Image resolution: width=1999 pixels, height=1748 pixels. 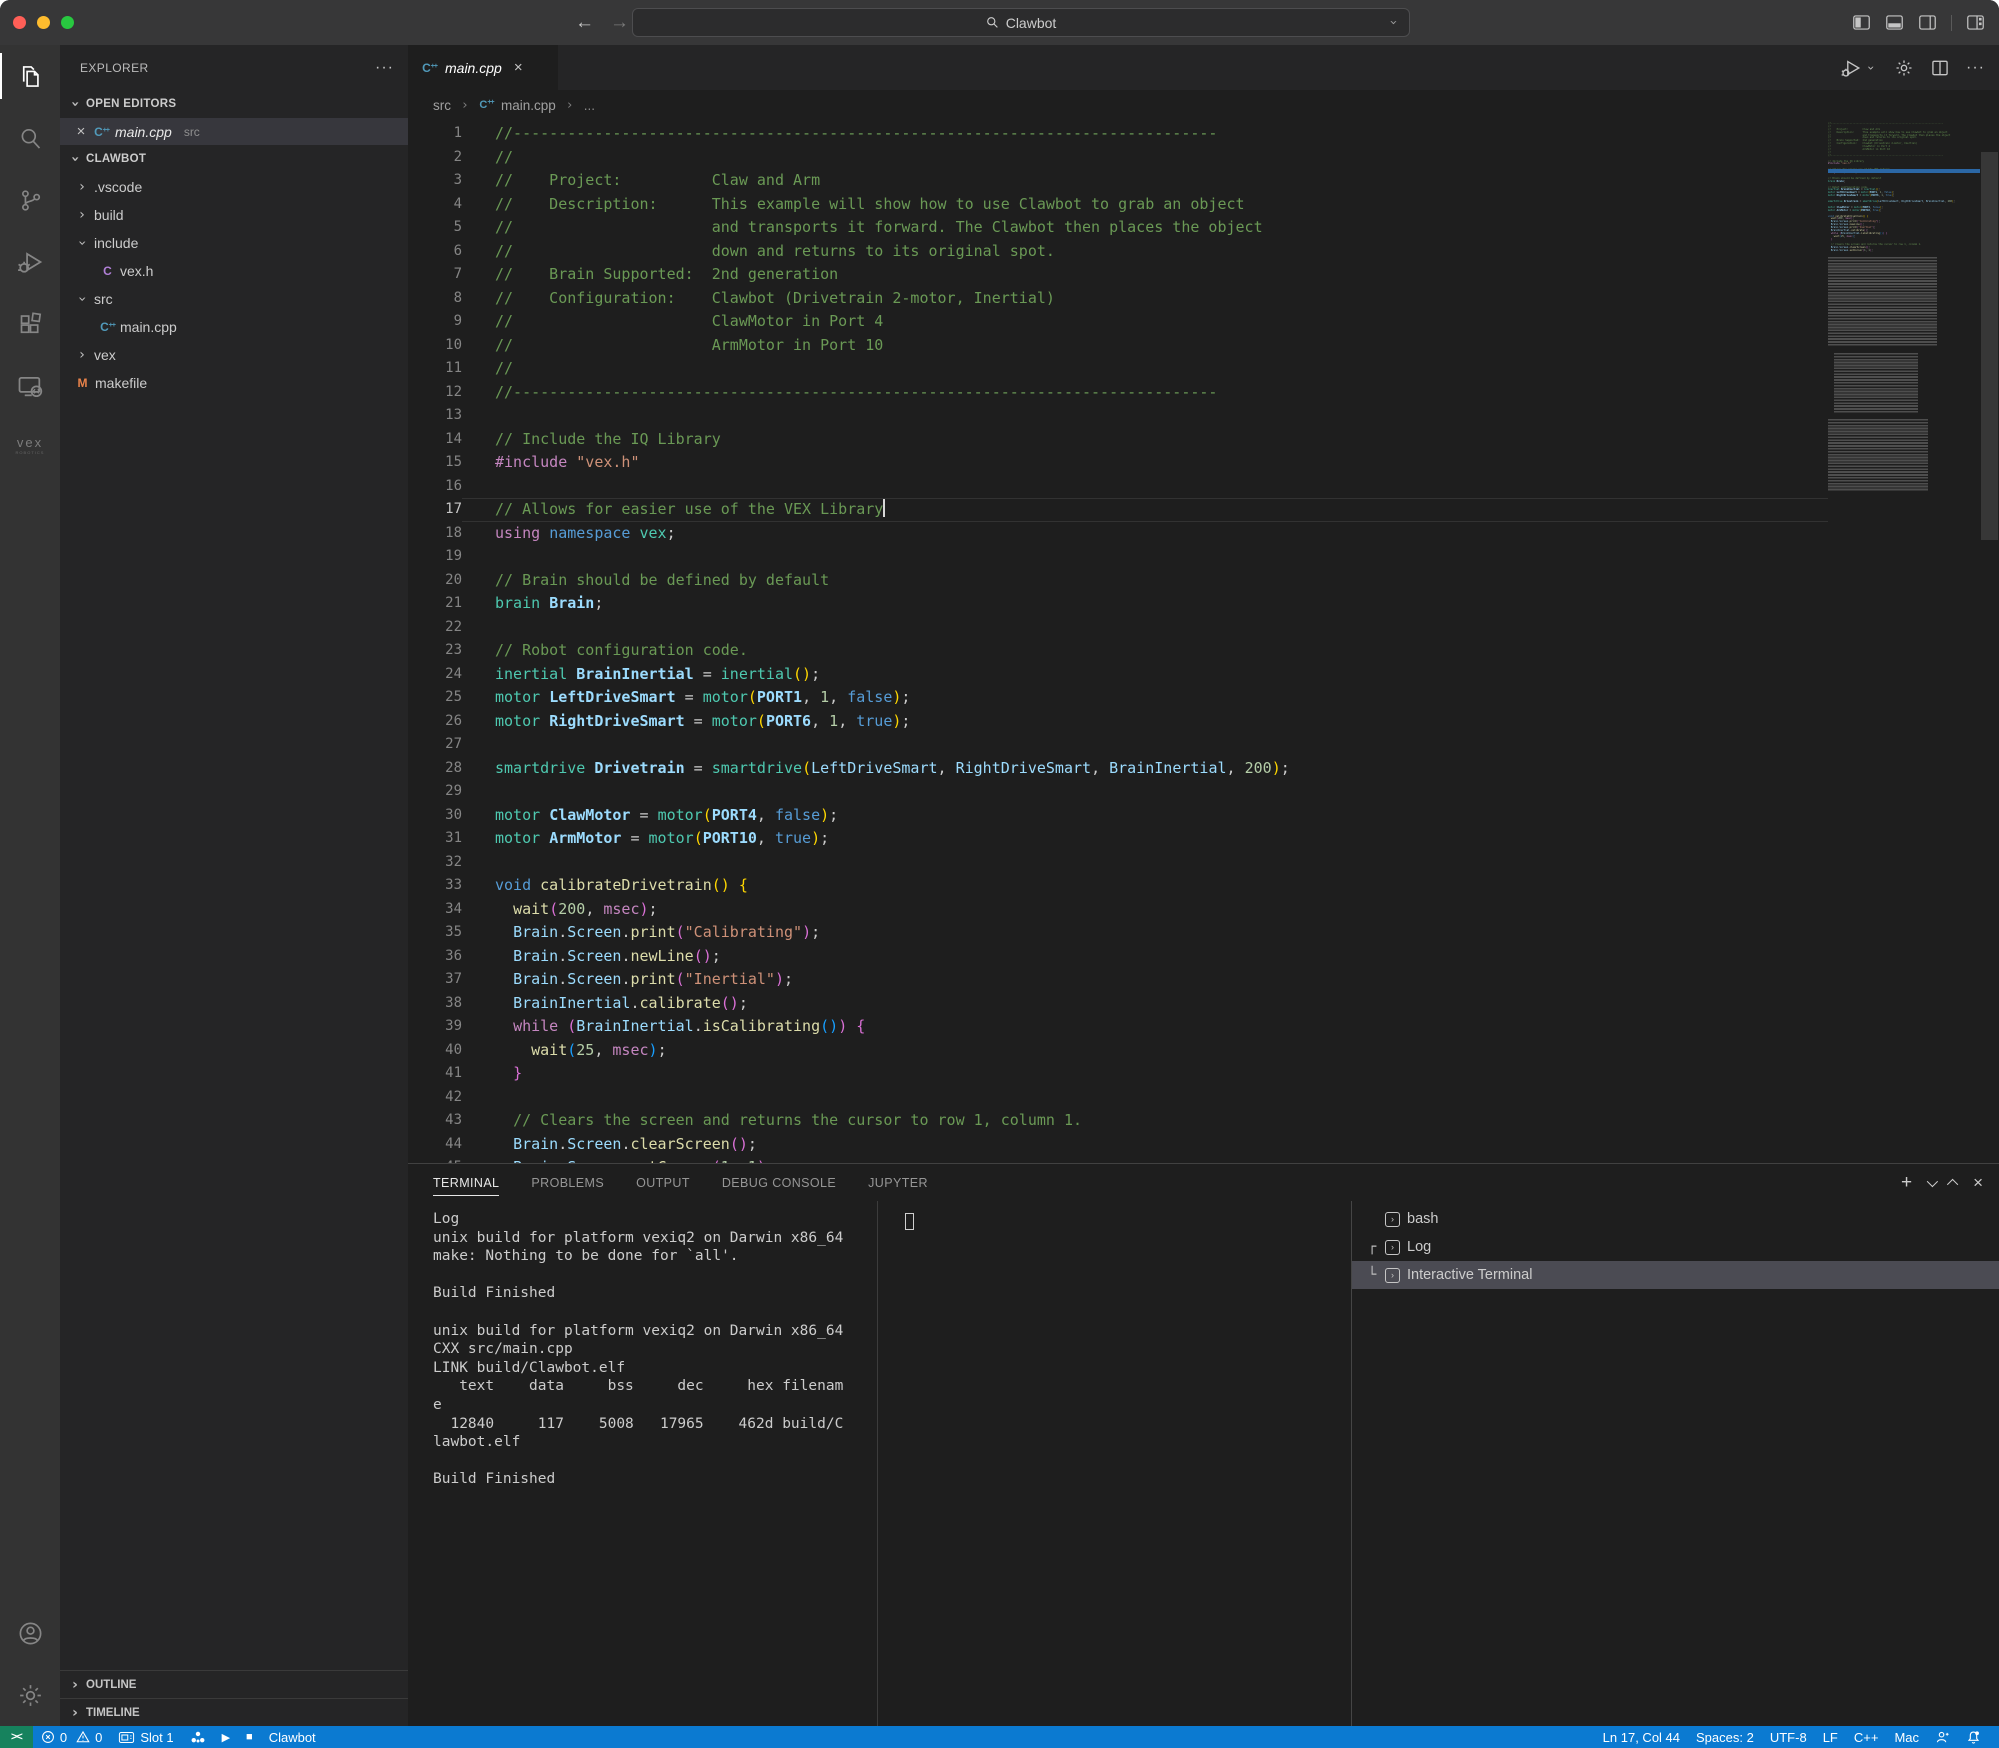 What do you see at coordinates (234, 1712) in the screenshot?
I see `timeline-section: › TIMELINE` at bounding box center [234, 1712].